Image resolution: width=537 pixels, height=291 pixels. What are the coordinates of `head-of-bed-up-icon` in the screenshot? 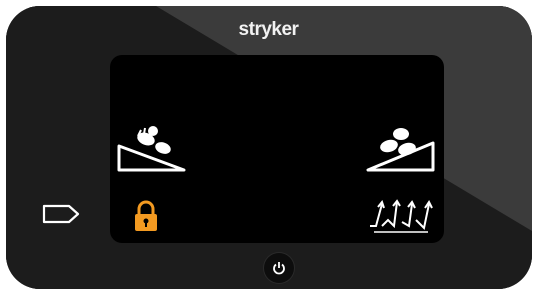 It's located at (400, 150).